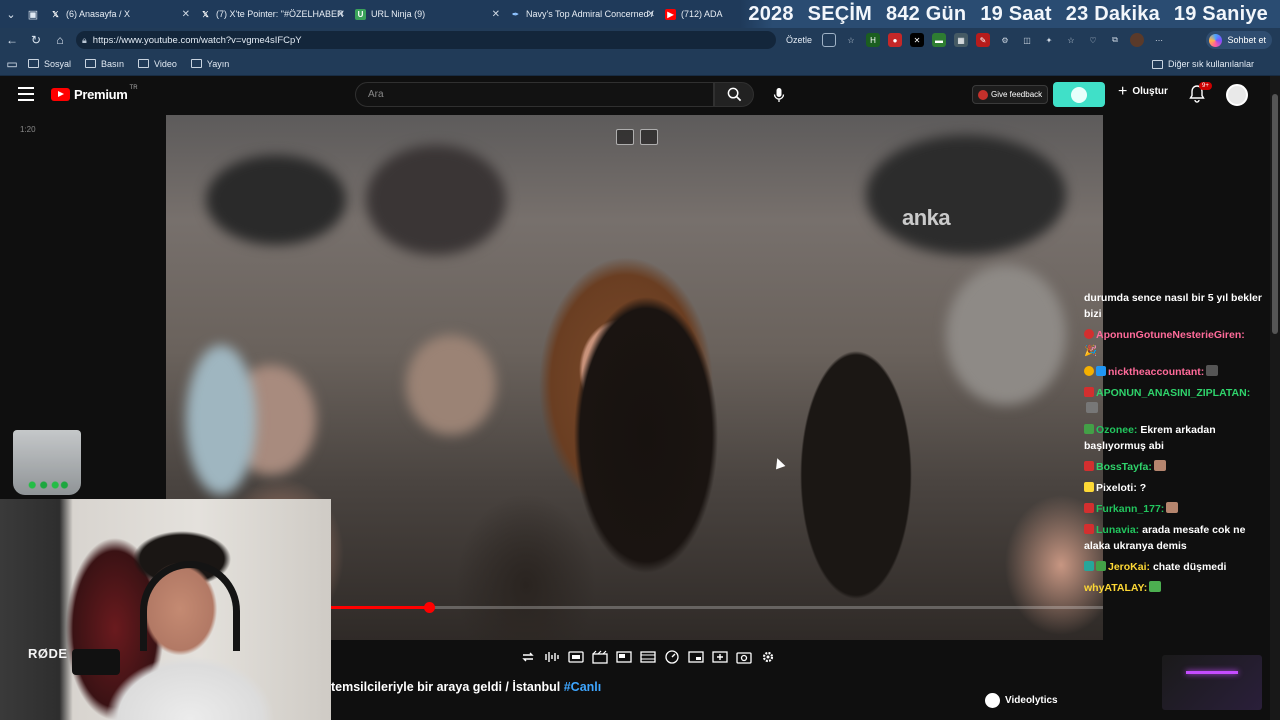  I want to click on time-label: 1:20, so click(28, 129).